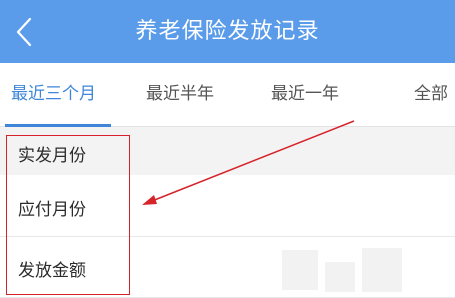  What do you see at coordinates (53, 94) in the screenshot?
I see `tab-recent-three-months: 最近三个月` at bounding box center [53, 94].